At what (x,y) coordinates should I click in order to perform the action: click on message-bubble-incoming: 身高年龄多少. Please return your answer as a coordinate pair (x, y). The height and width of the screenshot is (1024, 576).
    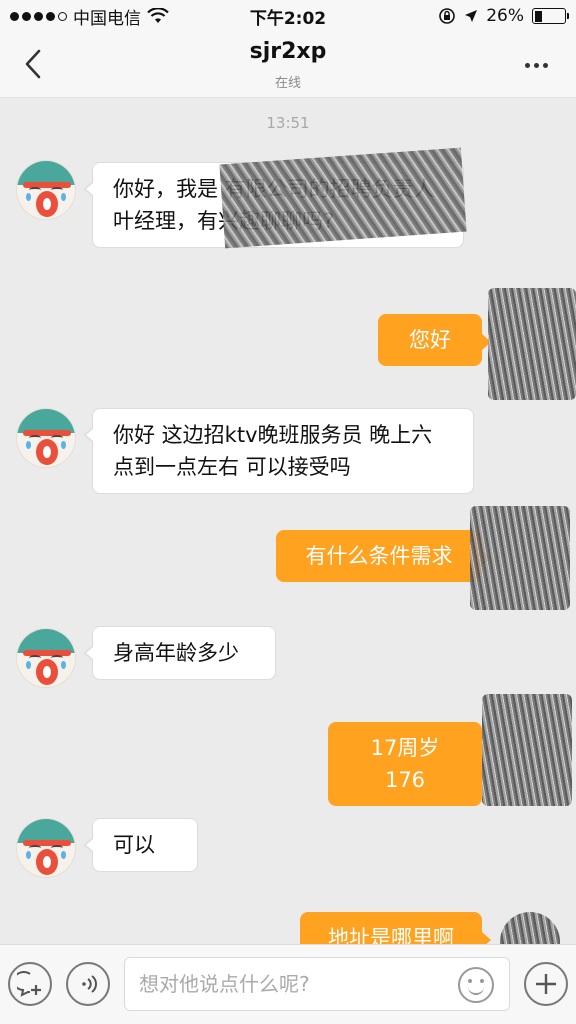
    Looking at the image, I should click on (180, 653).